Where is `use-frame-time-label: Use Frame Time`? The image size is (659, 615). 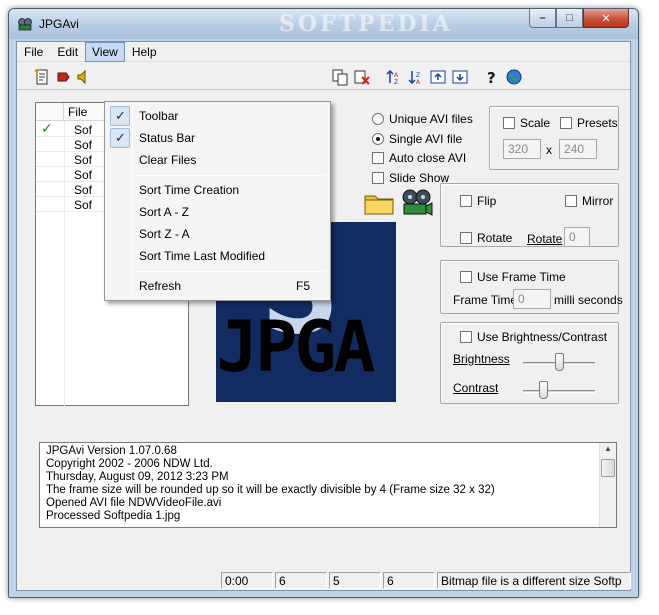 use-frame-time-label: Use Frame Time is located at coordinates (521, 277).